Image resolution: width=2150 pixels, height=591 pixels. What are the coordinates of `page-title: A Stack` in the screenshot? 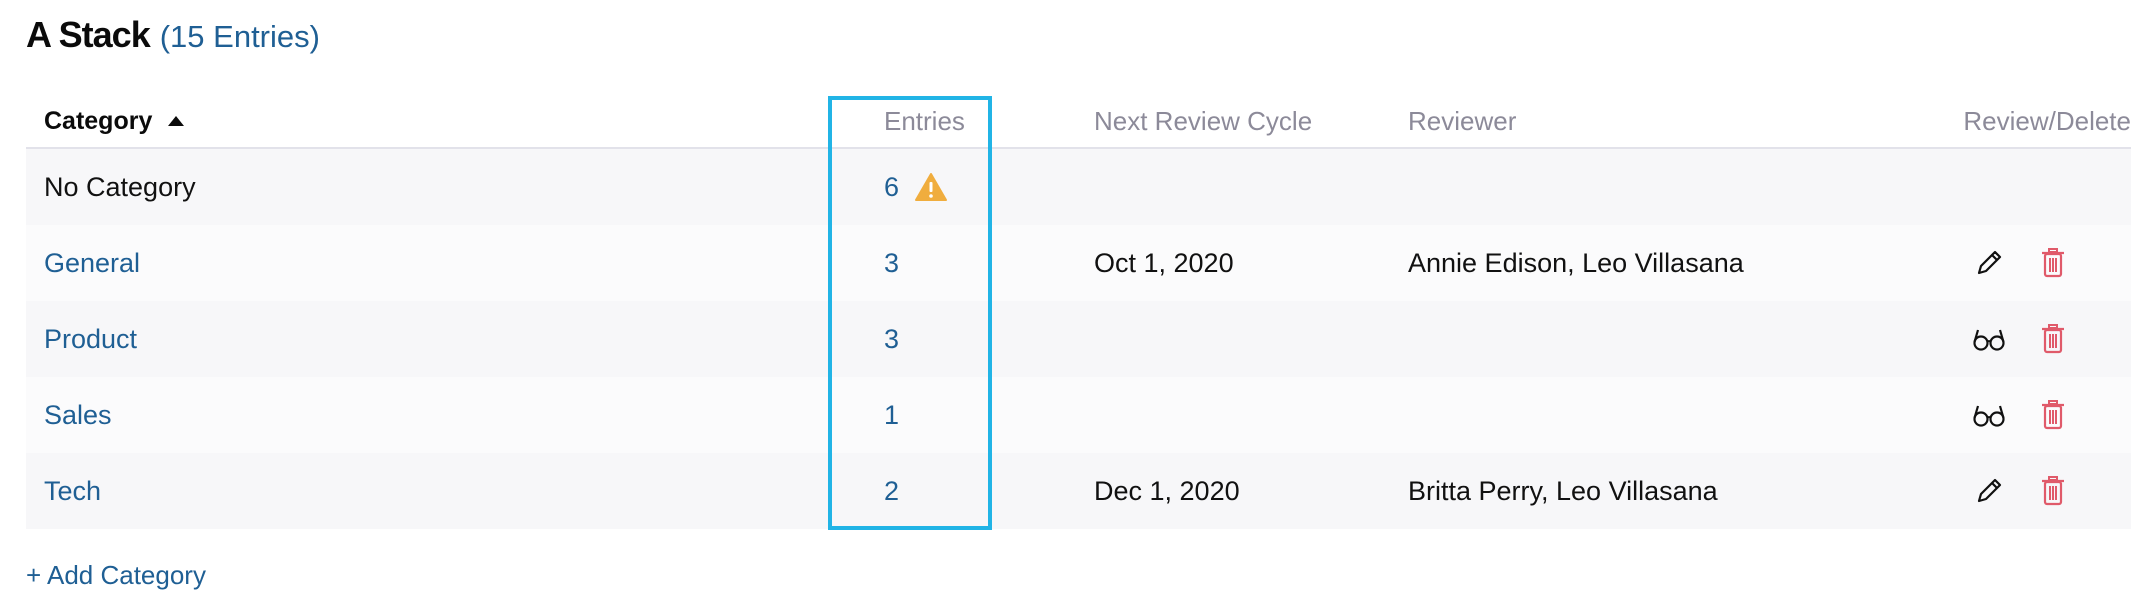 It's located at (88, 34).